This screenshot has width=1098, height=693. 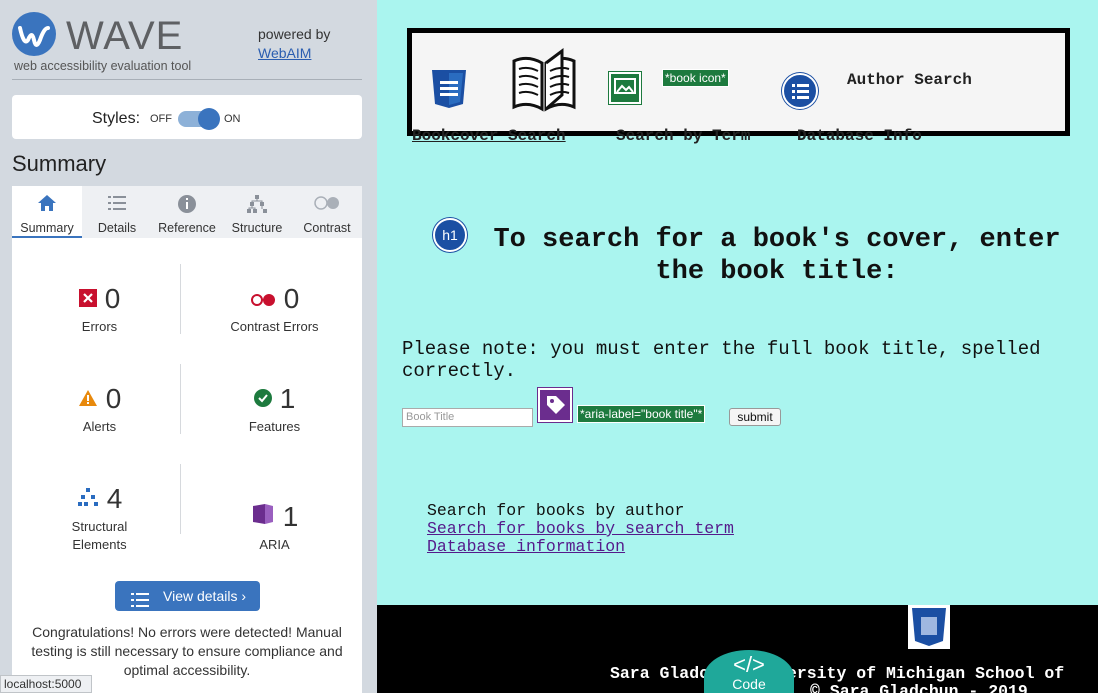 I want to click on alerts-stat: 0 Alerts, so click(x=99, y=409).